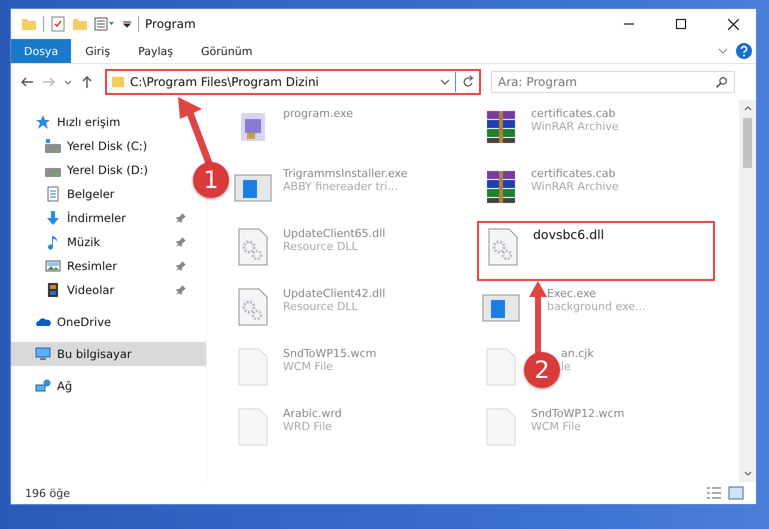 This screenshot has height=529, width=769. I want to click on sidebar-item: Müzik, so click(101, 242).